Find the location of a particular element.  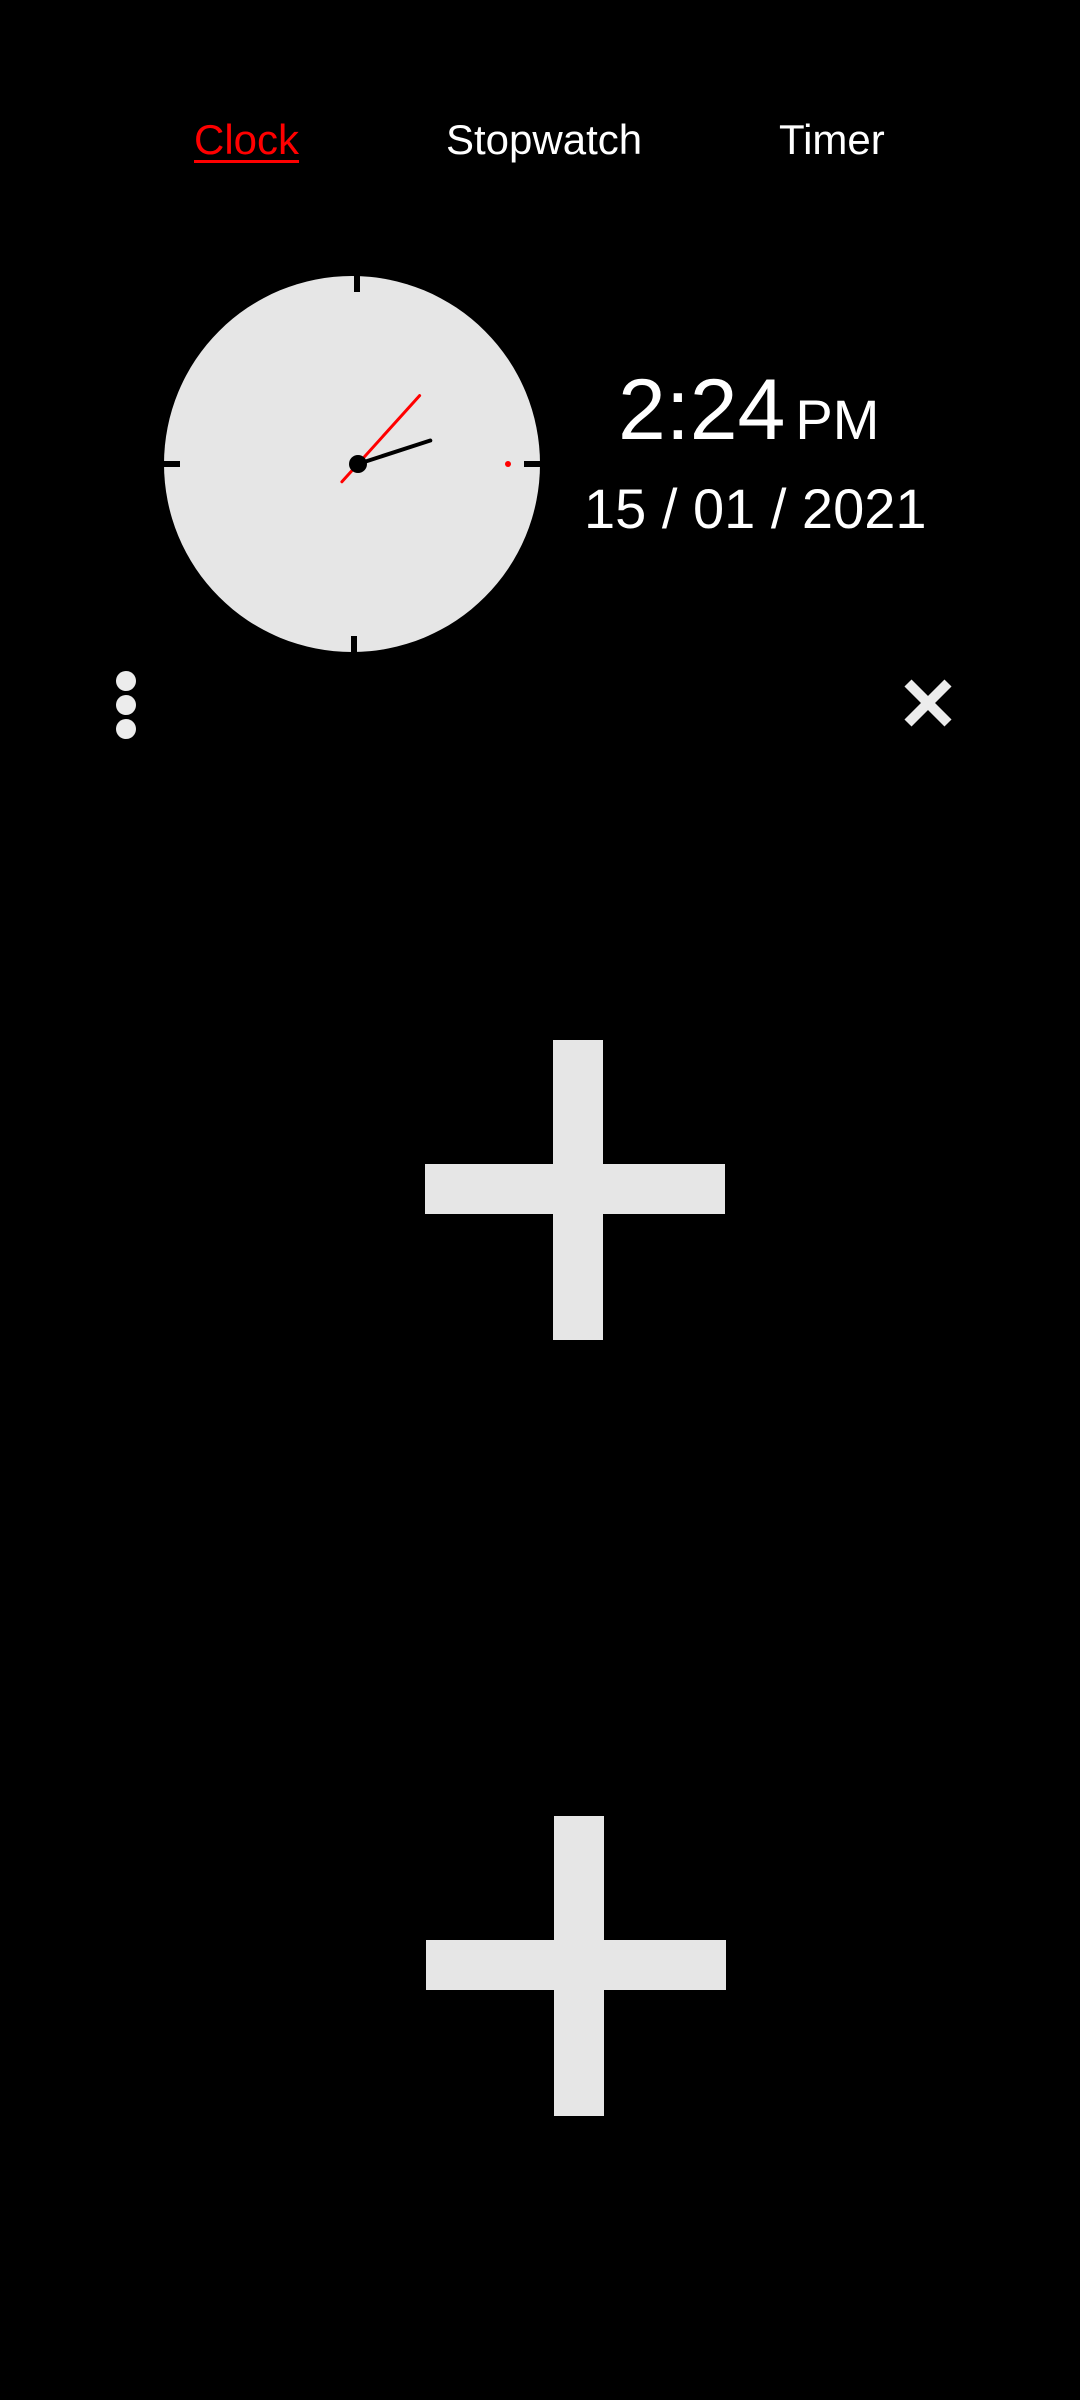

clock-center-pin is located at coordinates (358, 464).